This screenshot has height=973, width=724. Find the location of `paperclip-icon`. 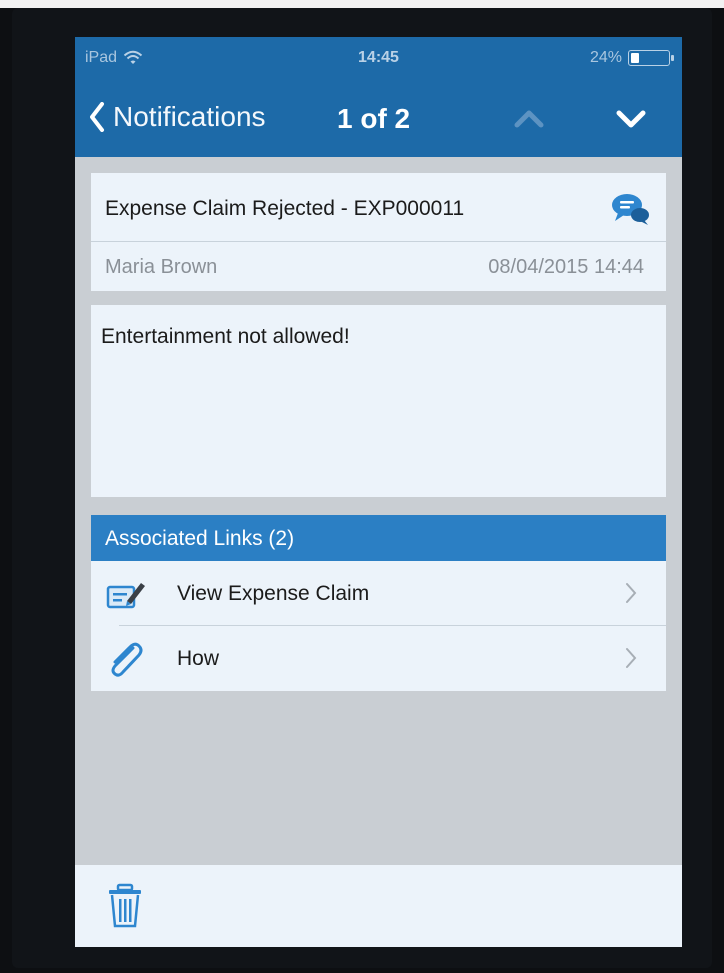

paperclip-icon is located at coordinates (127, 659).